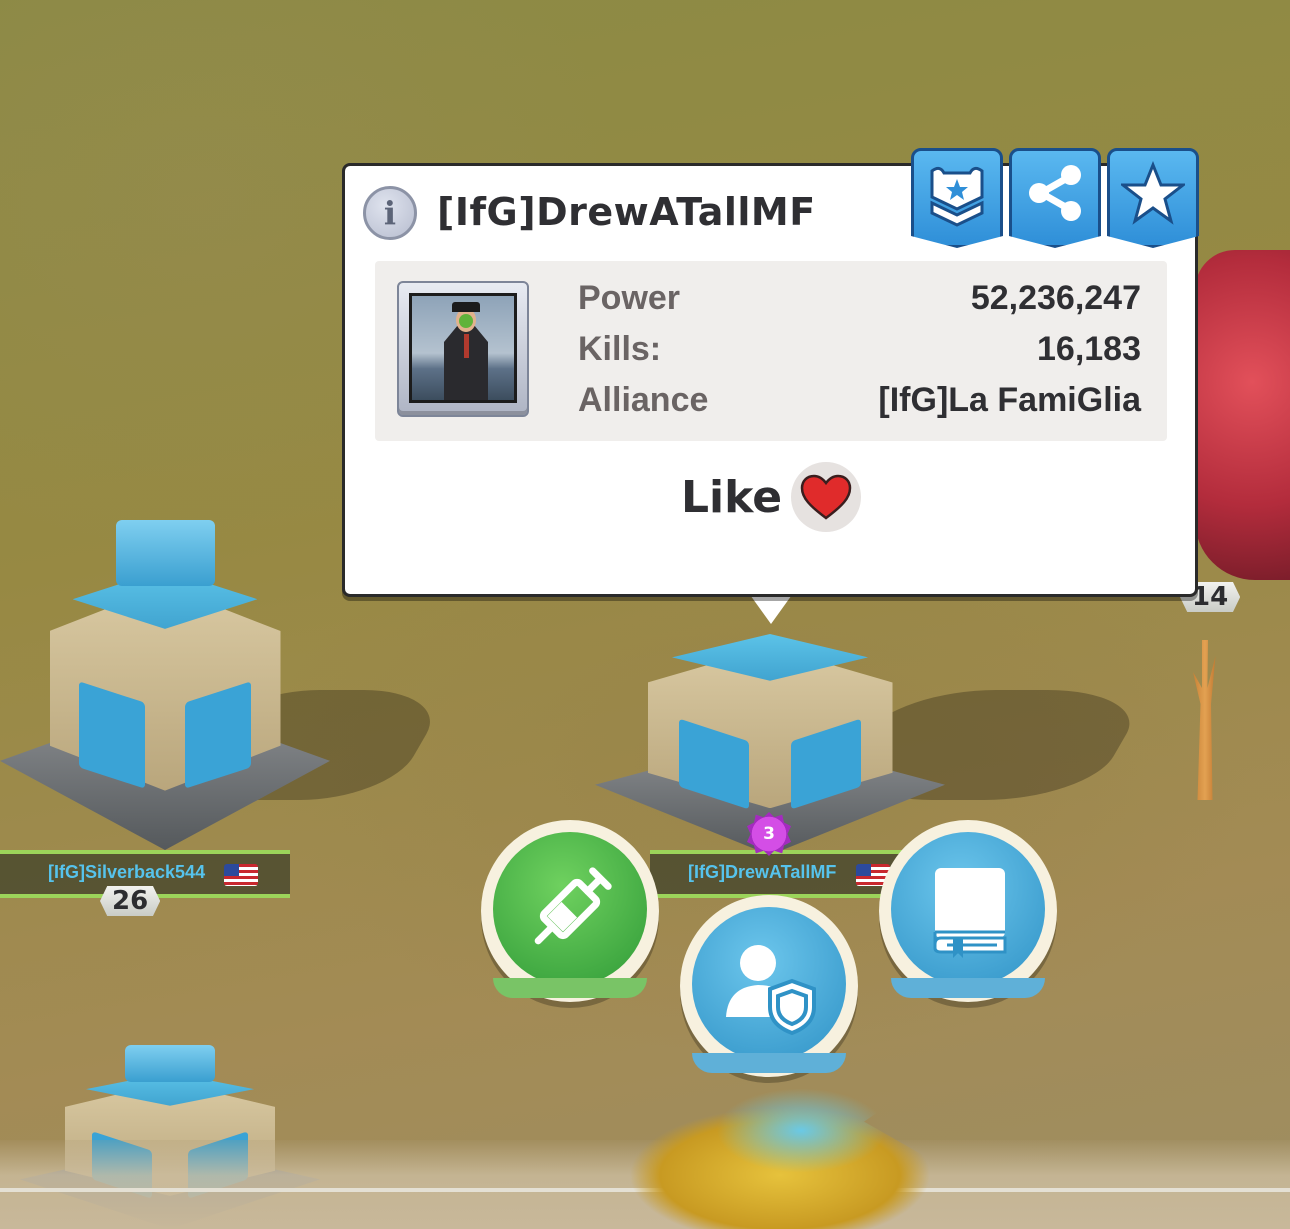 The width and height of the screenshot is (1290, 1229). Describe the element at coordinates (165, 685) in the screenshot. I see `base-silverback` at that location.